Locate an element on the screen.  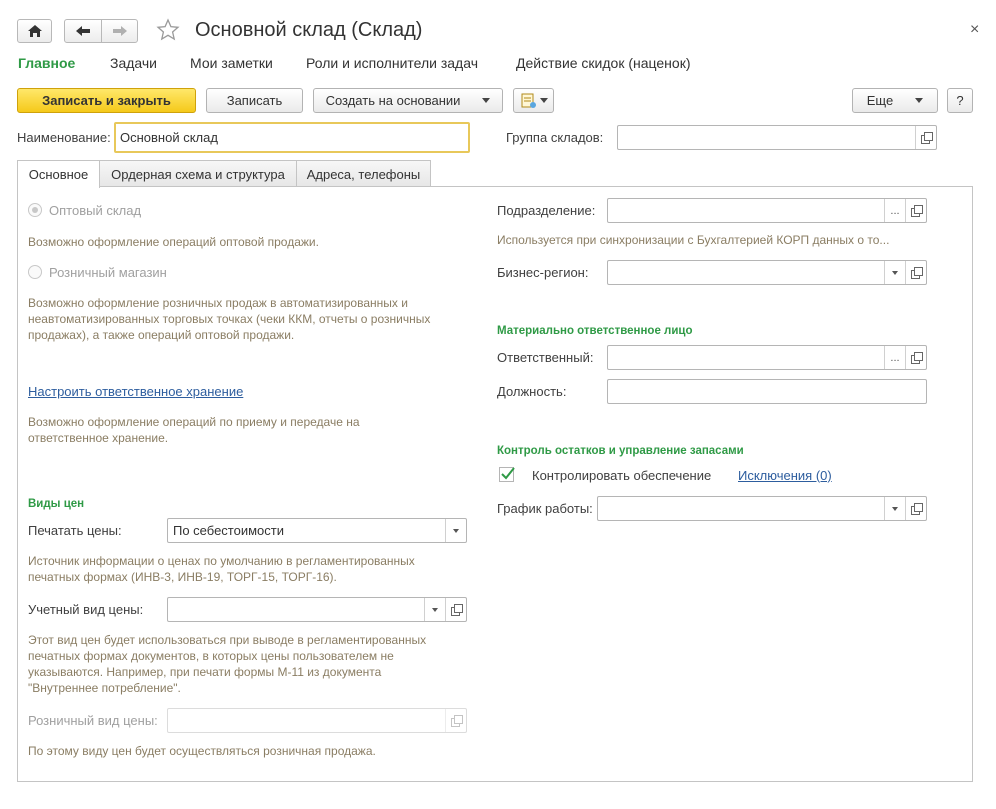
business-region-label: Бизнес-регион: is located at coordinates (543, 272).